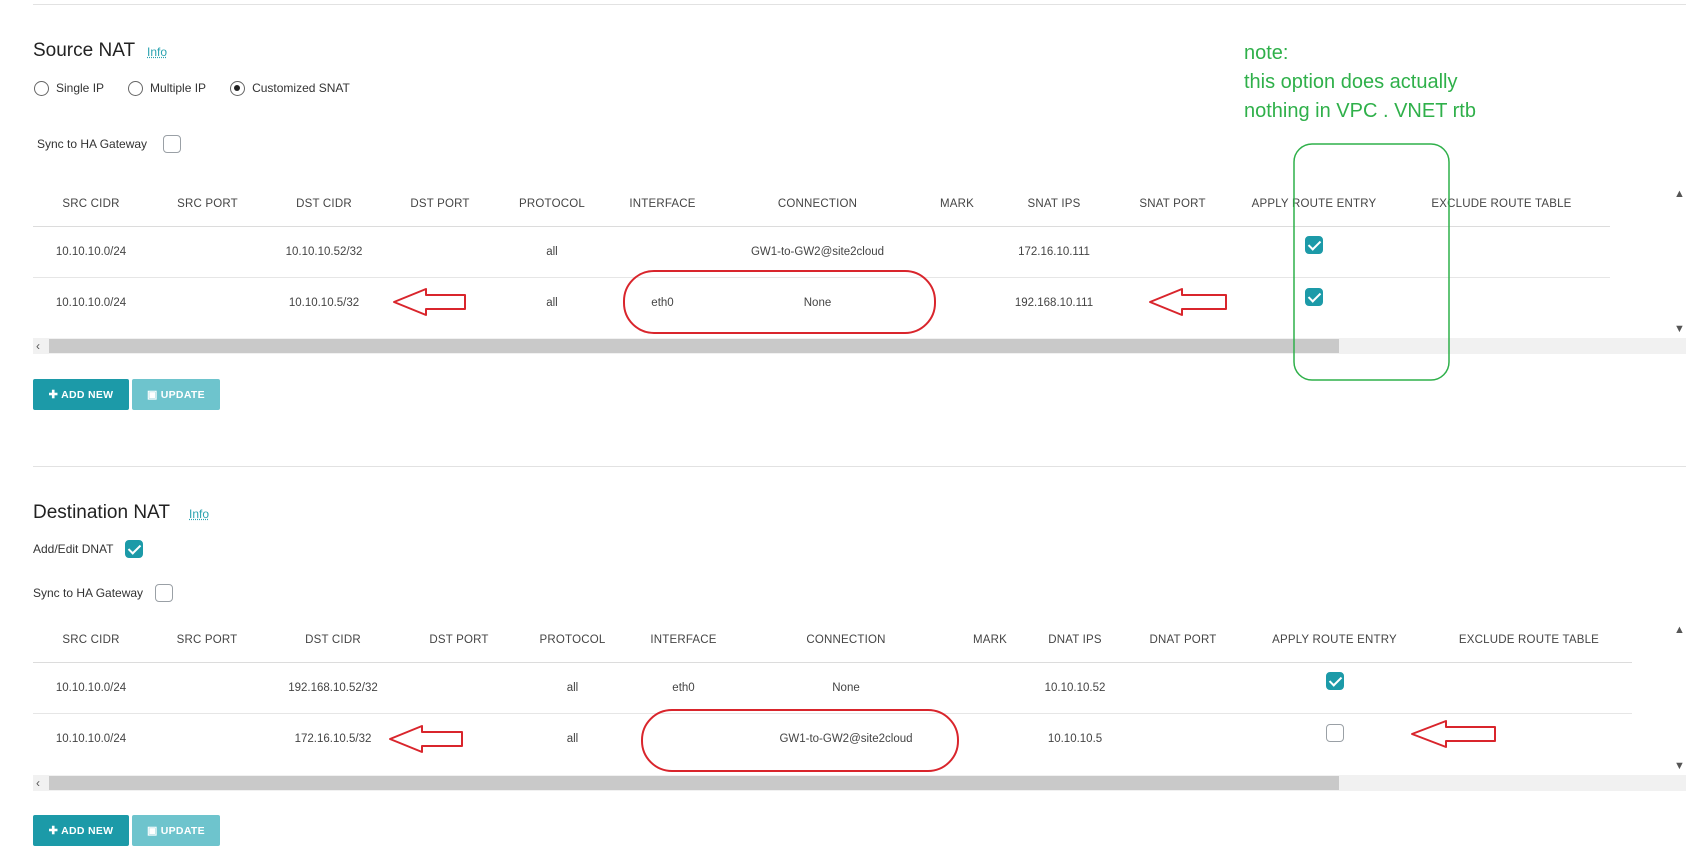  What do you see at coordinates (88, 549) in the screenshot?
I see `dnat-add-edit-row: Add/Edit DNAT` at bounding box center [88, 549].